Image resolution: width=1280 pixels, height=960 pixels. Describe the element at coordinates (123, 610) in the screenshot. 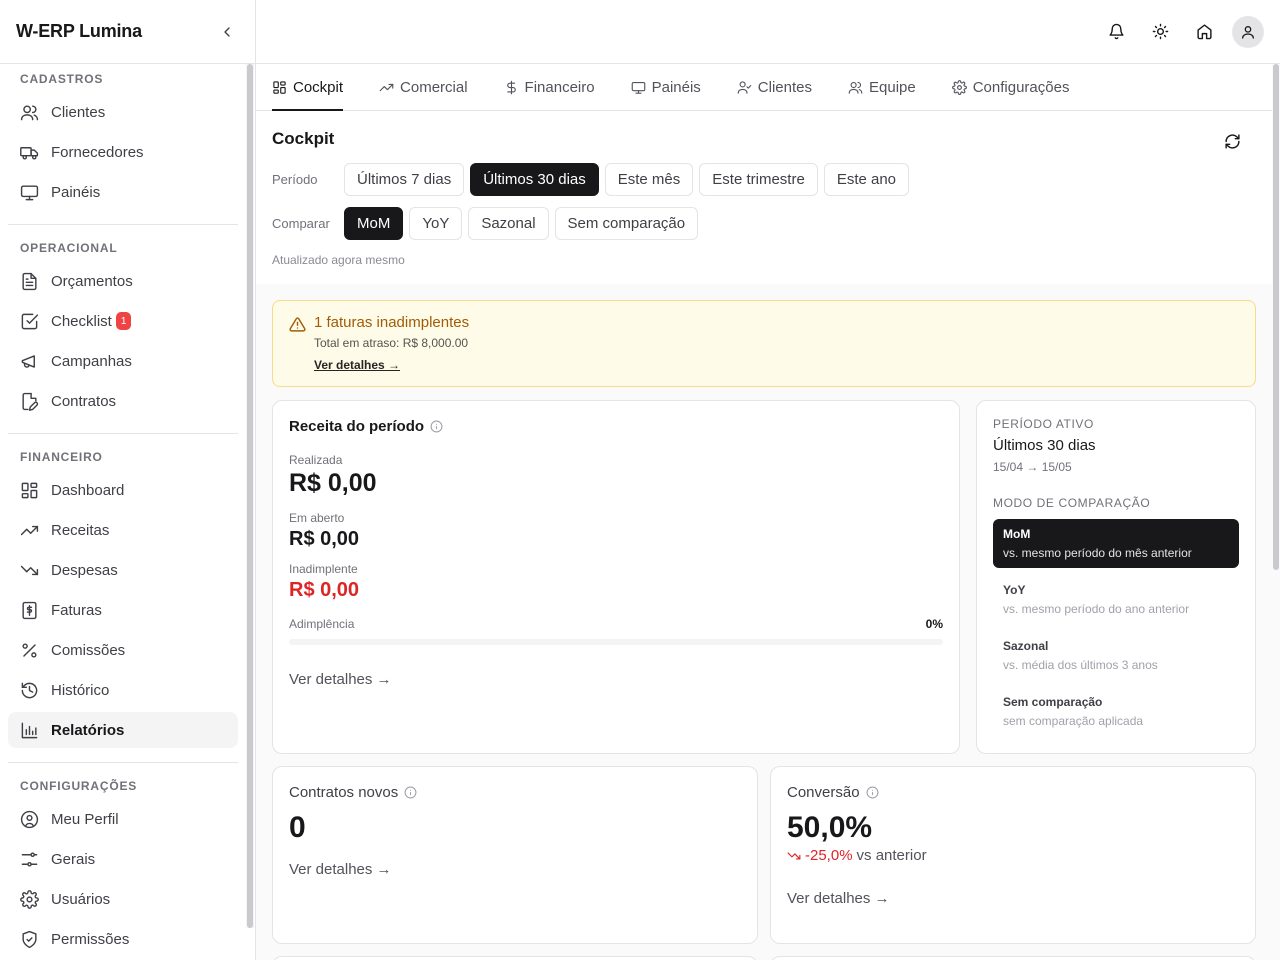

I see `sidebar-item: Faturas` at that location.